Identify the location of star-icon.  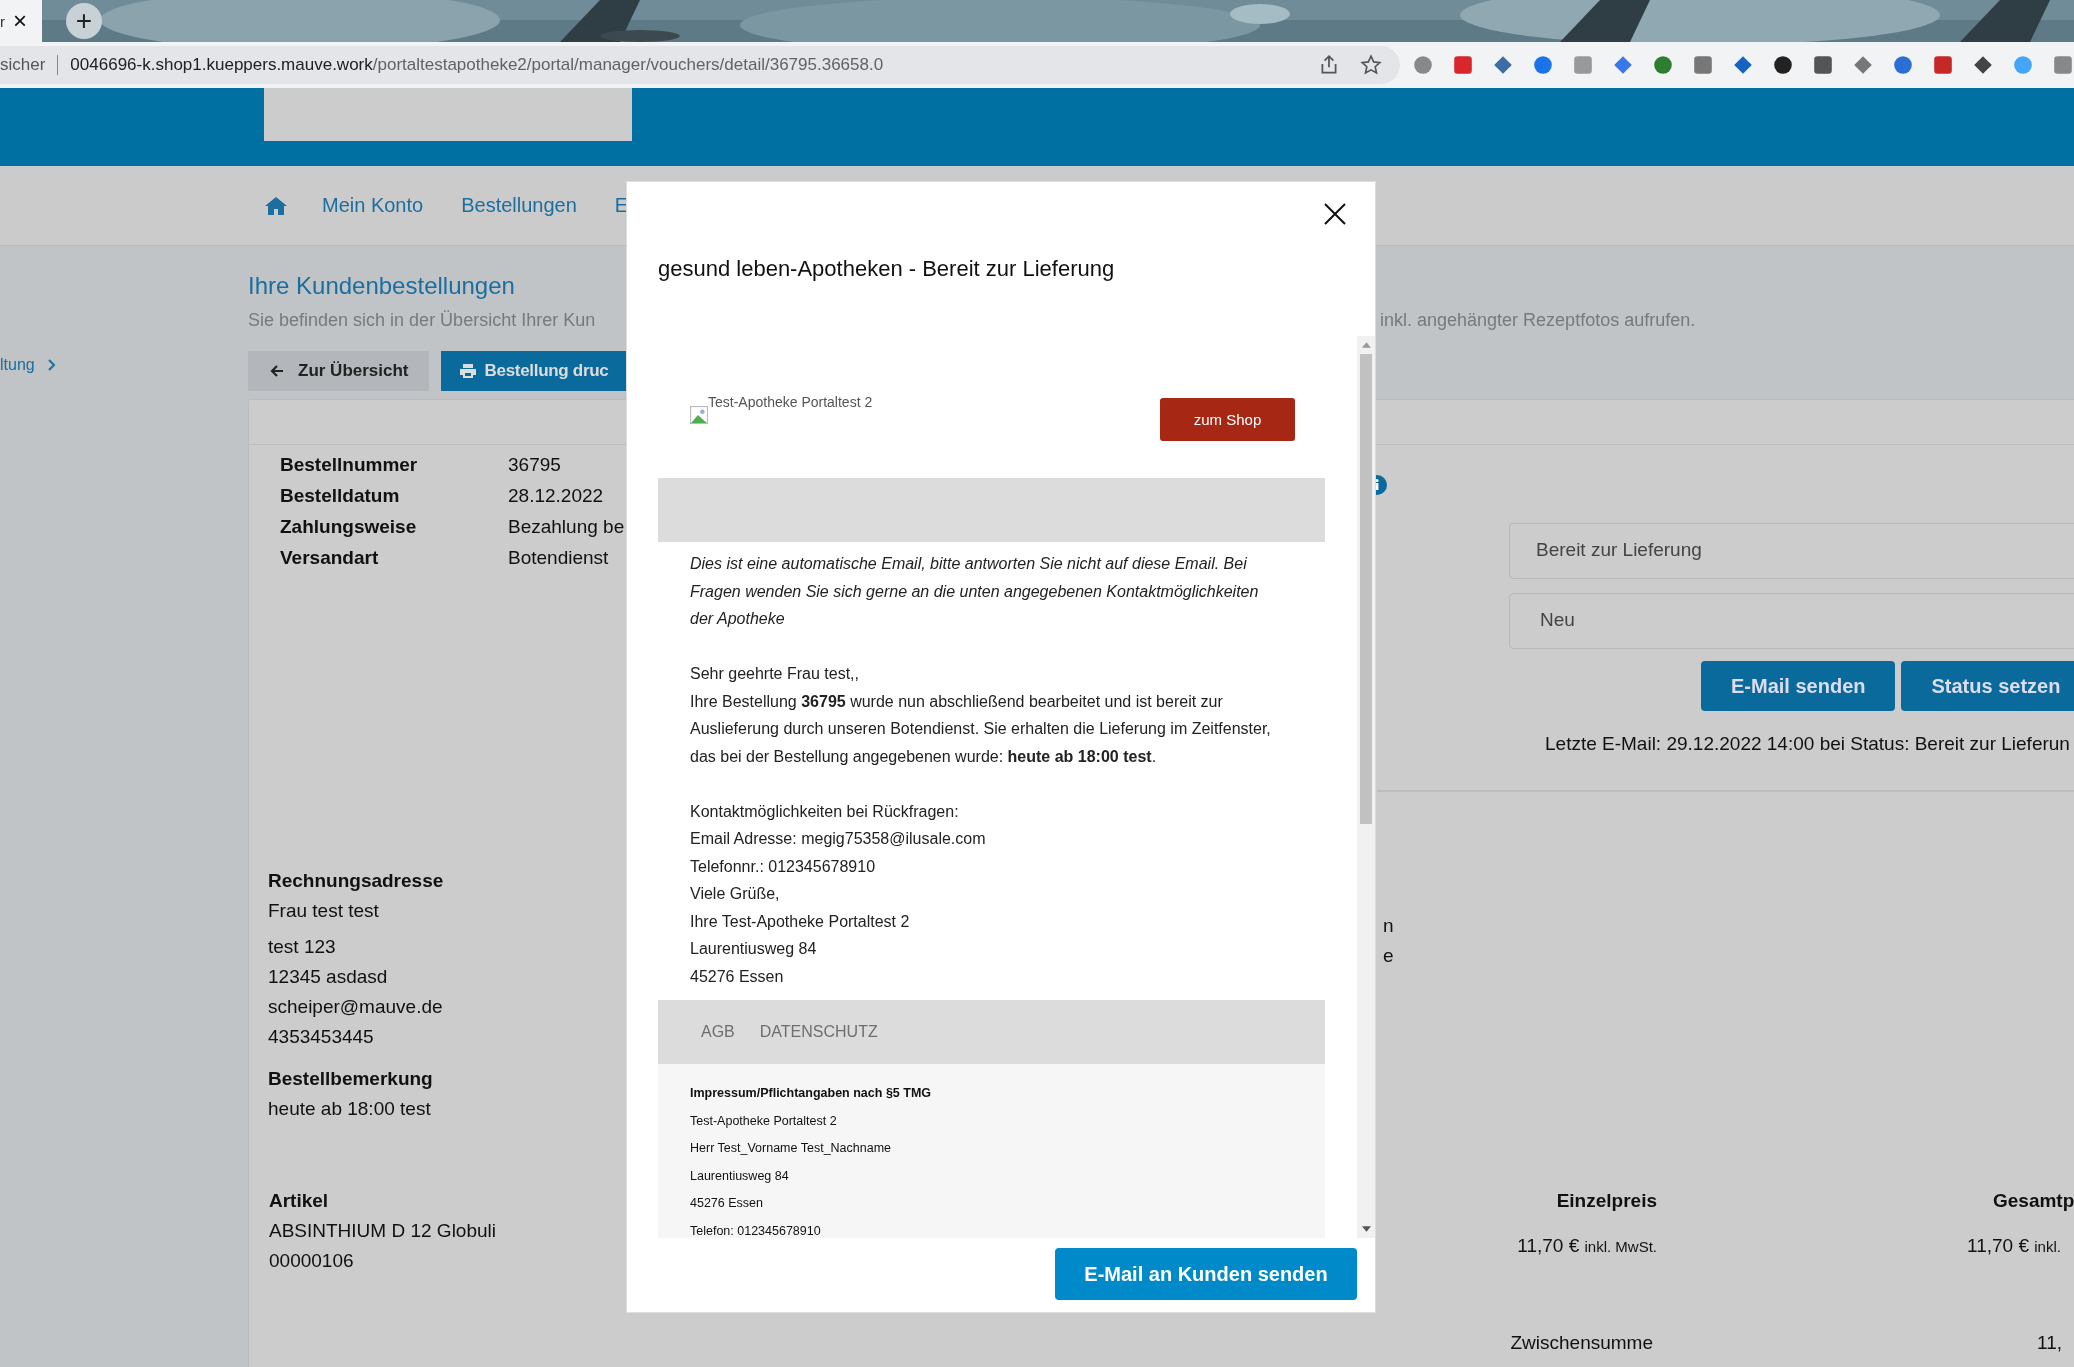
(1371, 65).